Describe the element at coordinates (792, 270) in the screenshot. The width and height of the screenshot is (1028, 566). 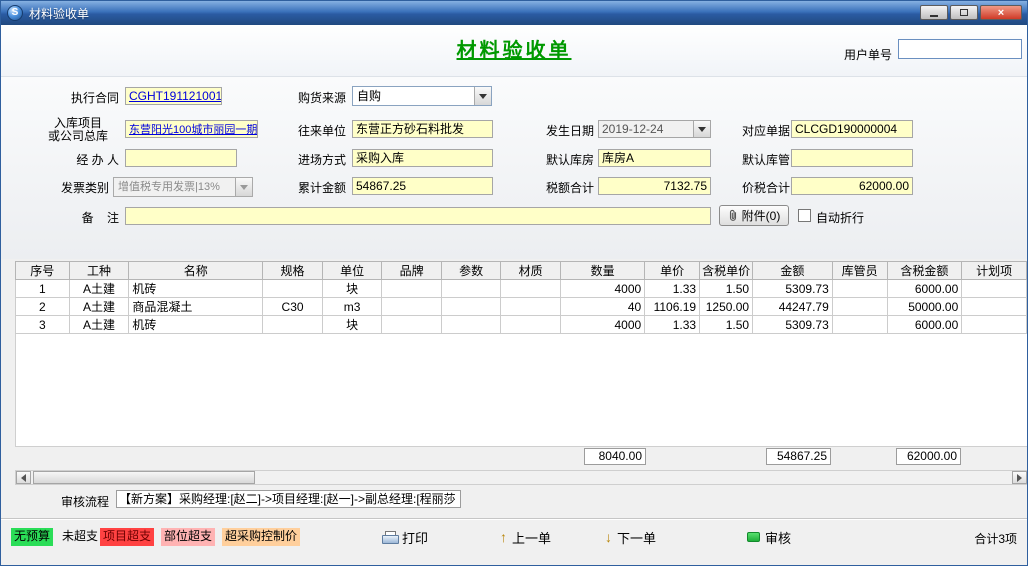
I see `column-header: 金额` at that location.